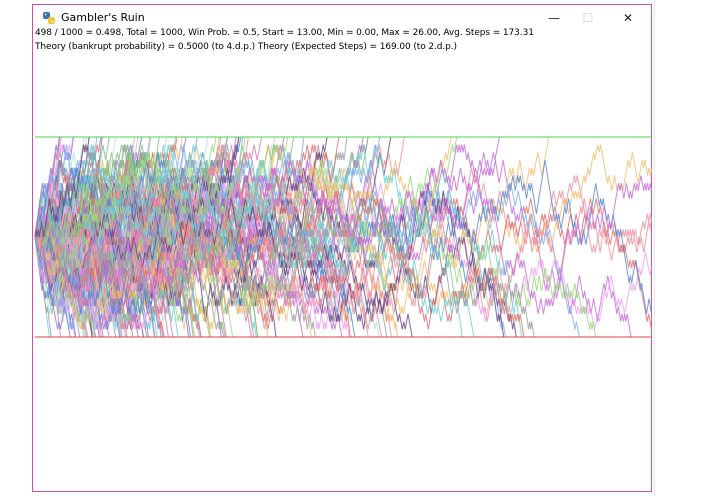  Describe the element at coordinates (49, 18) in the screenshot. I see `python-icon` at that location.